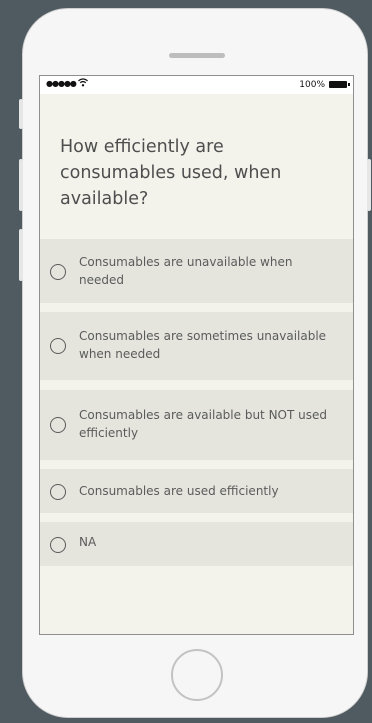 The image size is (372, 723). What do you see at coordinates (21, 255) in the screenshot?
I see `volume-down-button` at bounding box center [21, 255].